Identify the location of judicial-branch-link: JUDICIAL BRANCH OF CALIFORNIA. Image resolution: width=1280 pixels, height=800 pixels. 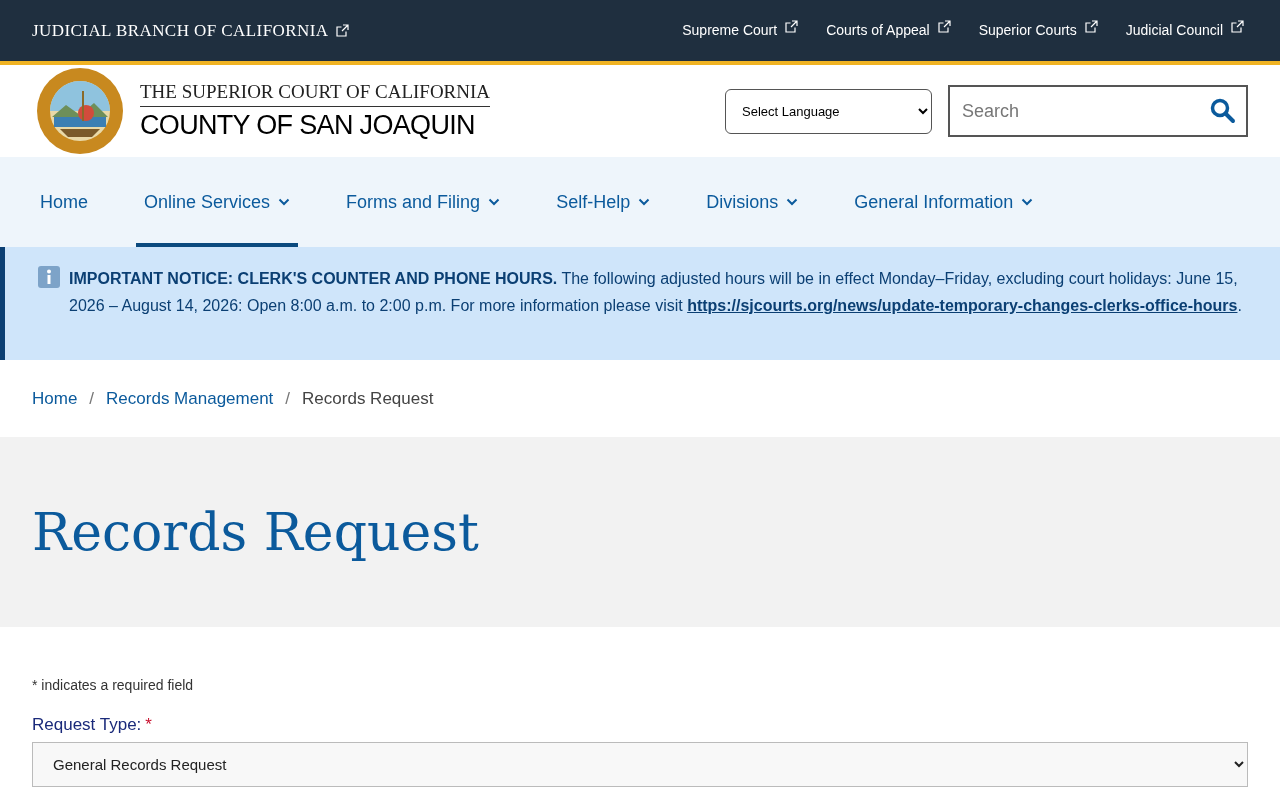
(191, 30).